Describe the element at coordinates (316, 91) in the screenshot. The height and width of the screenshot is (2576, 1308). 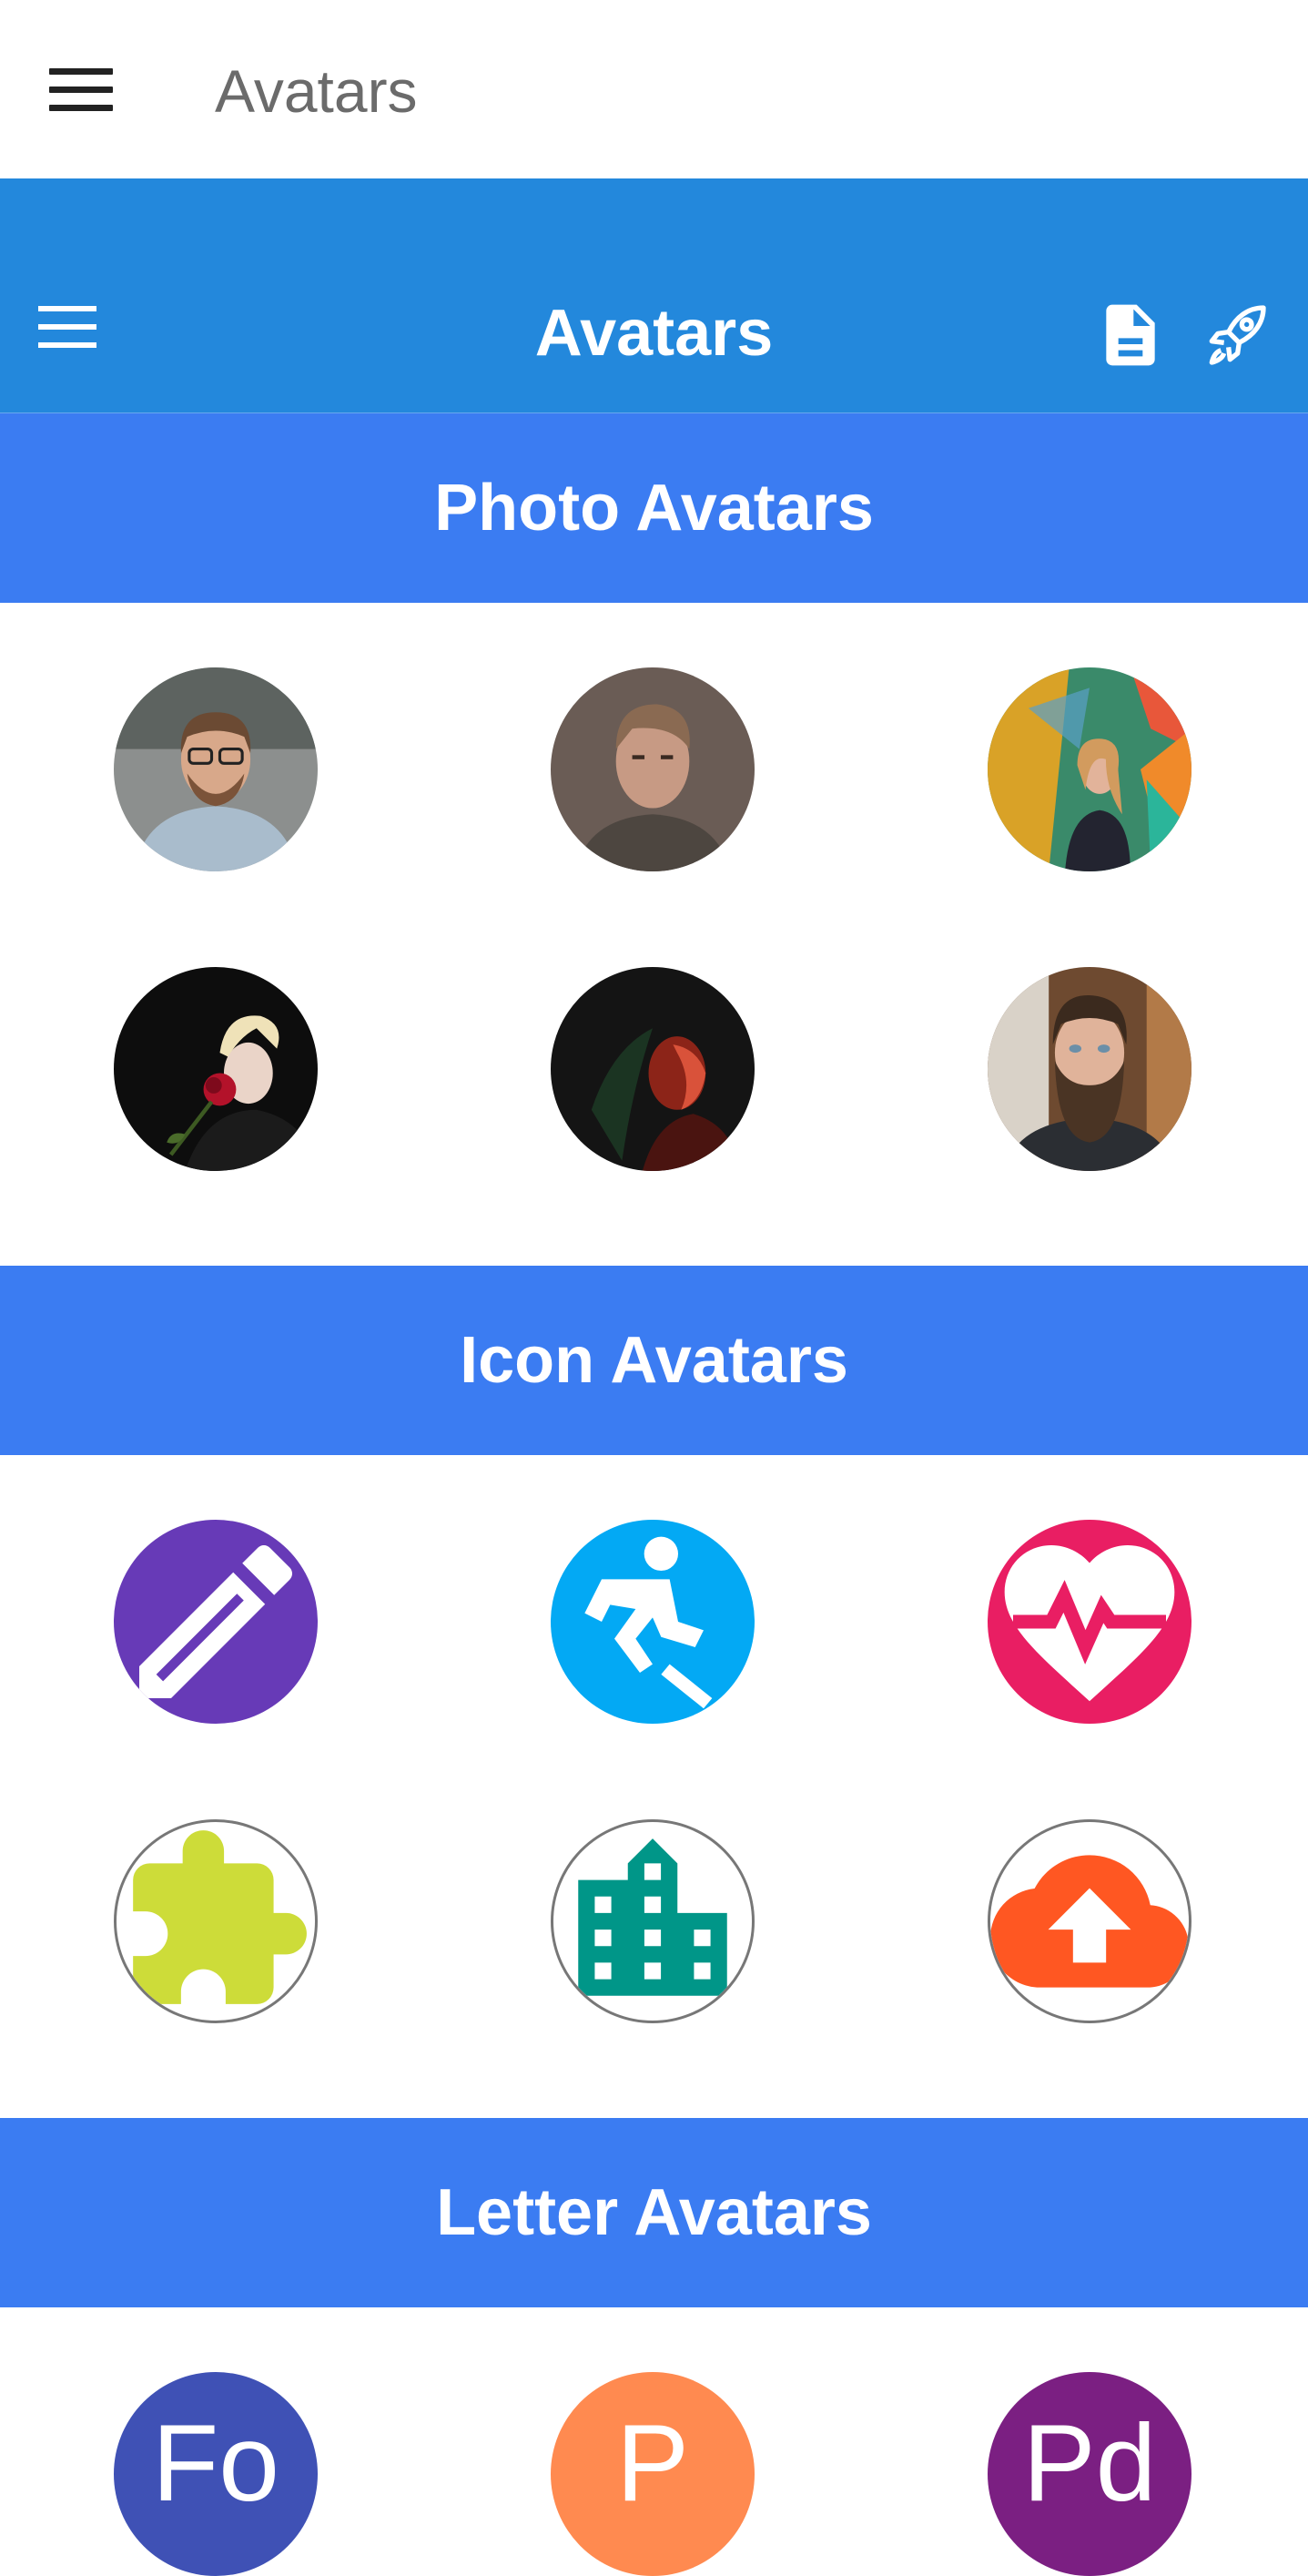
I see `top-title: Avatars` at that location.